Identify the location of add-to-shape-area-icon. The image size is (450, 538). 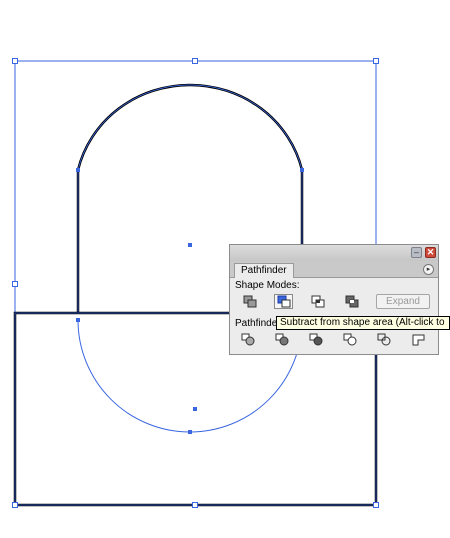
(249, 301).